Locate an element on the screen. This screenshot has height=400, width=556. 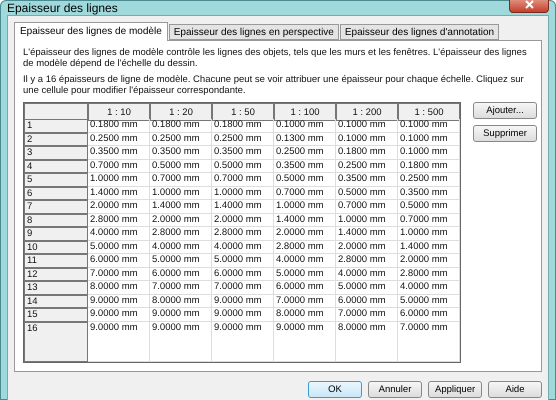
dialog-button: Aide is located at coordinates (515, 389).